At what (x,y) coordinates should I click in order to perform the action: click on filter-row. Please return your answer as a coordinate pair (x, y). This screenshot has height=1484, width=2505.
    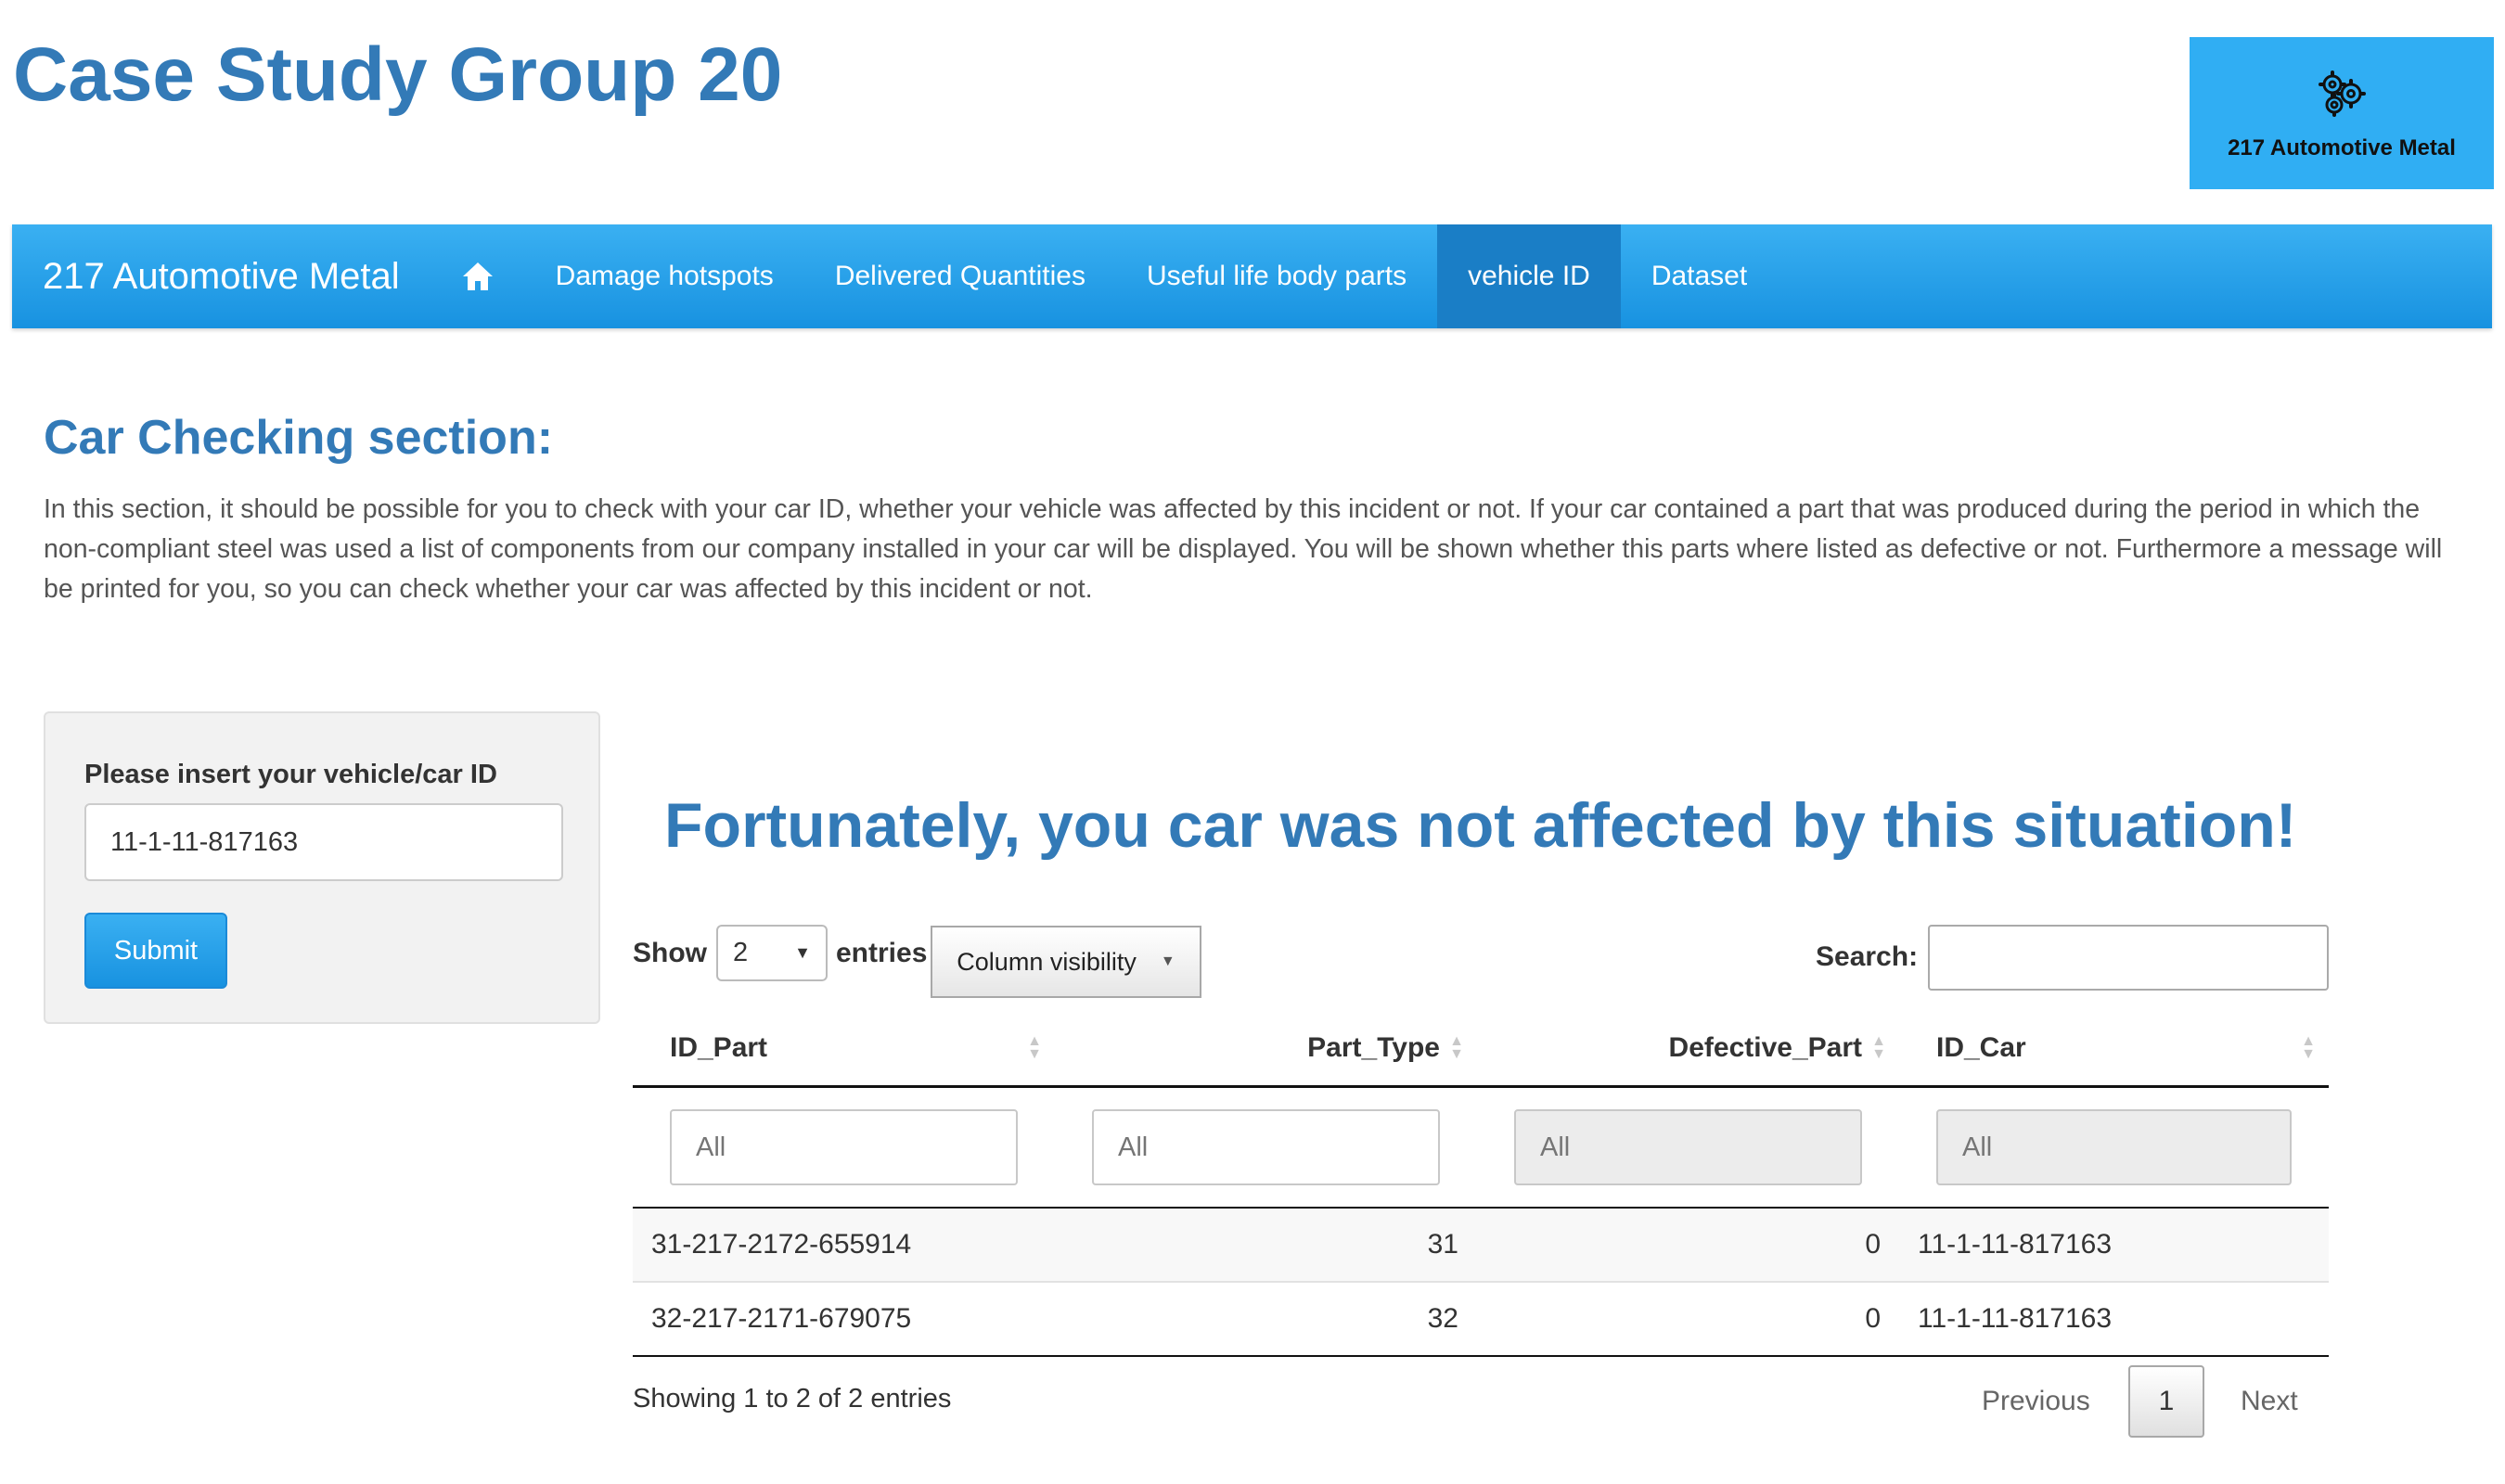
    Looking at the image, I should click on (1481, 1147).